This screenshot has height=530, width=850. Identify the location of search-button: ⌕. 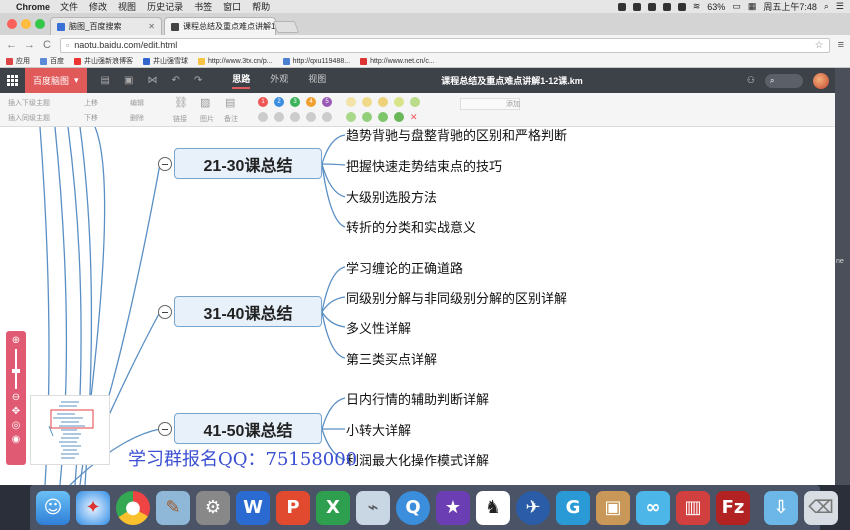
(784, 80).